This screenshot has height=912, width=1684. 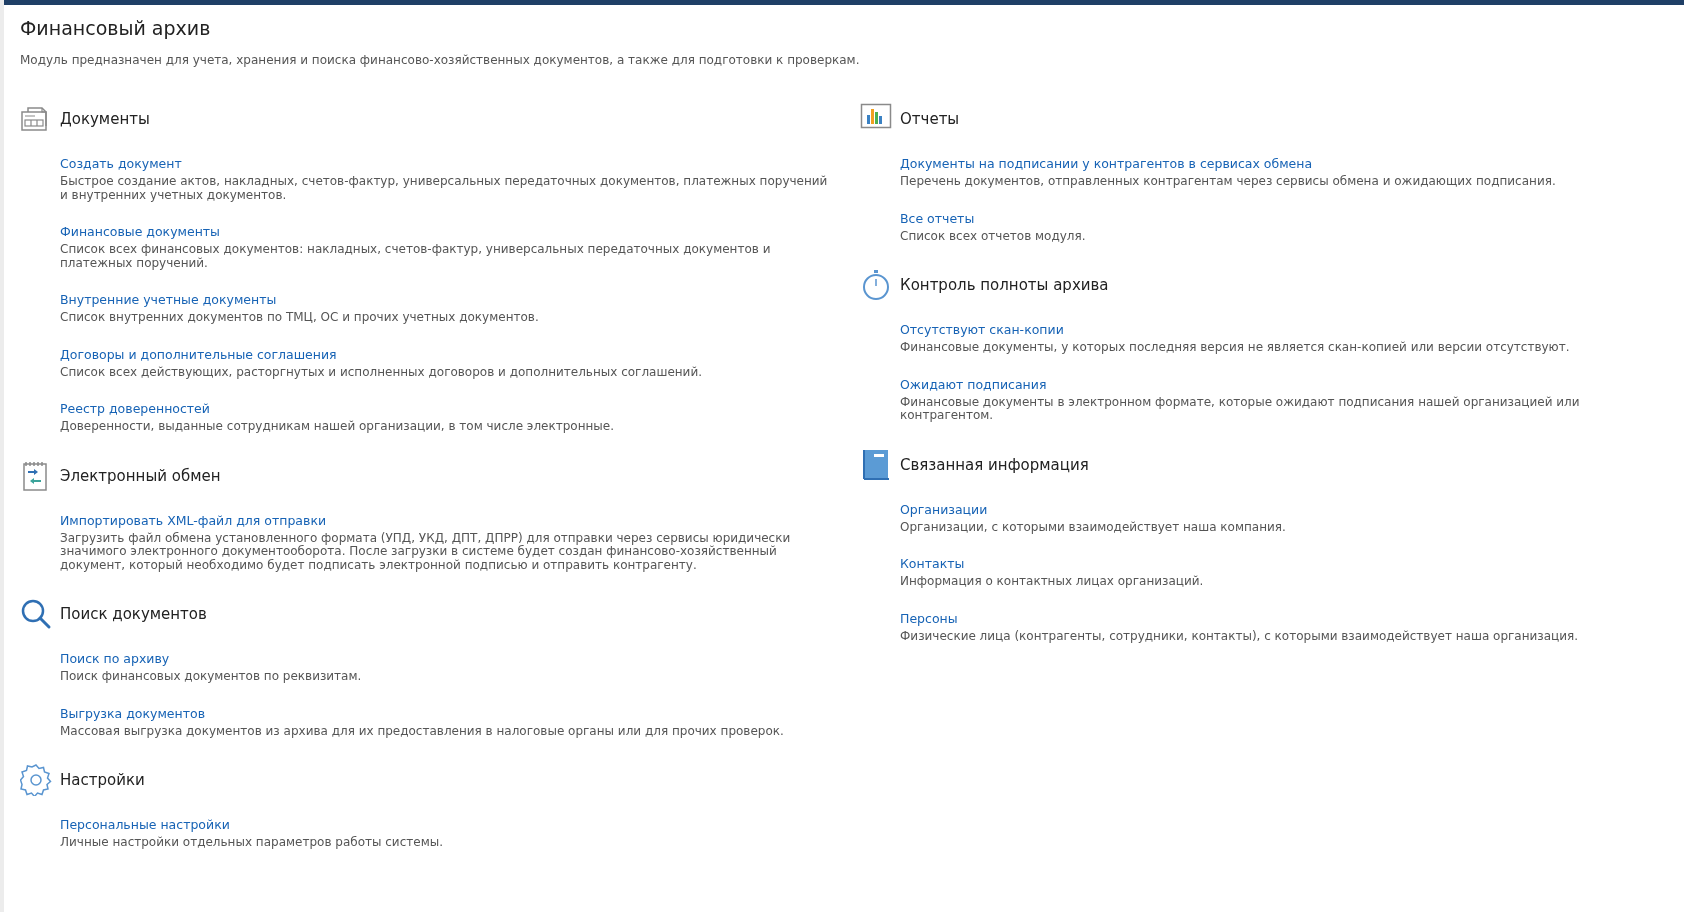 What do you see at coordinates (930, 119) in the screenshot?
I see `section-title: Отчеты` at bounding box center [930, 119].